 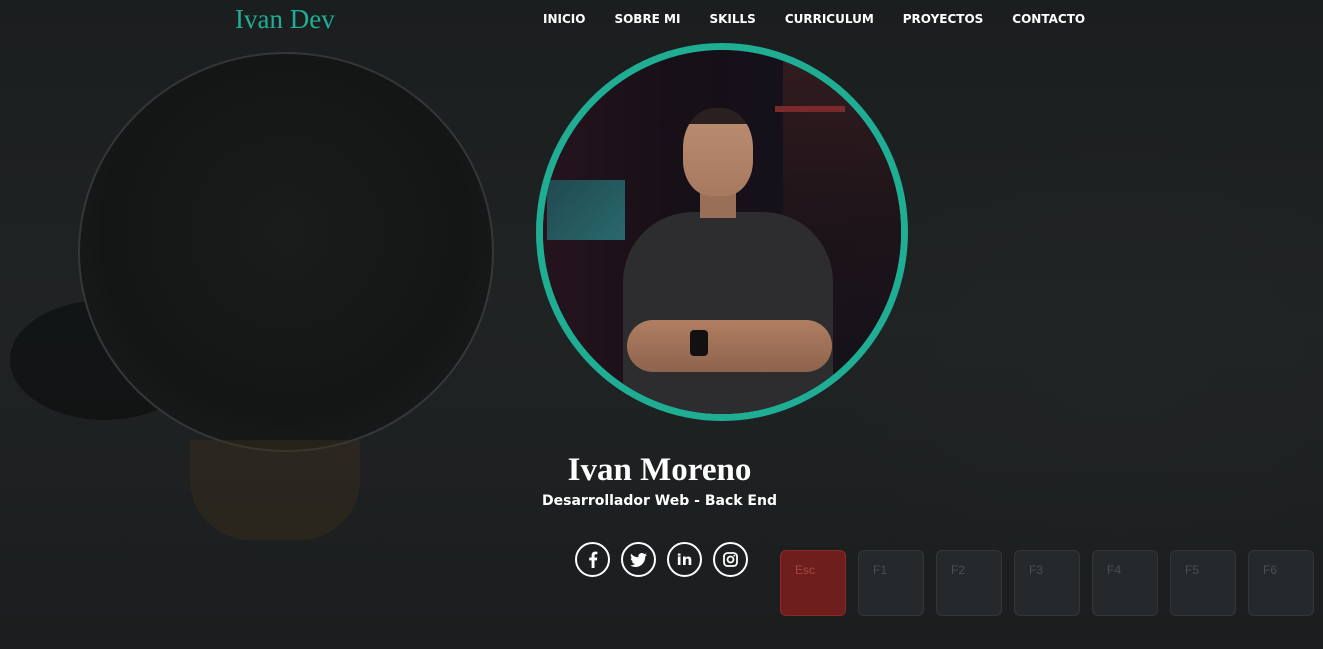 What do you see at coordinates (829, 19) in the screenshot?
I see `nav-curriculum: CURRICULUM` at bounding box center [829, 19].